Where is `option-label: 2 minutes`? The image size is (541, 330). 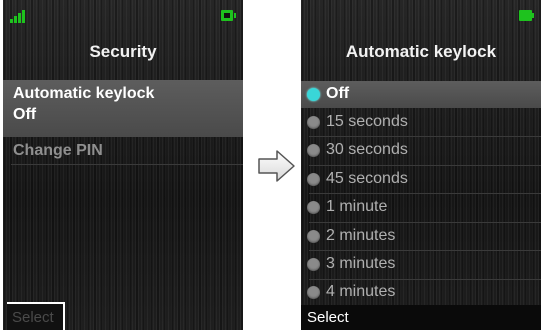
option-label: 2 minutes is located at coordinates (361, 235).